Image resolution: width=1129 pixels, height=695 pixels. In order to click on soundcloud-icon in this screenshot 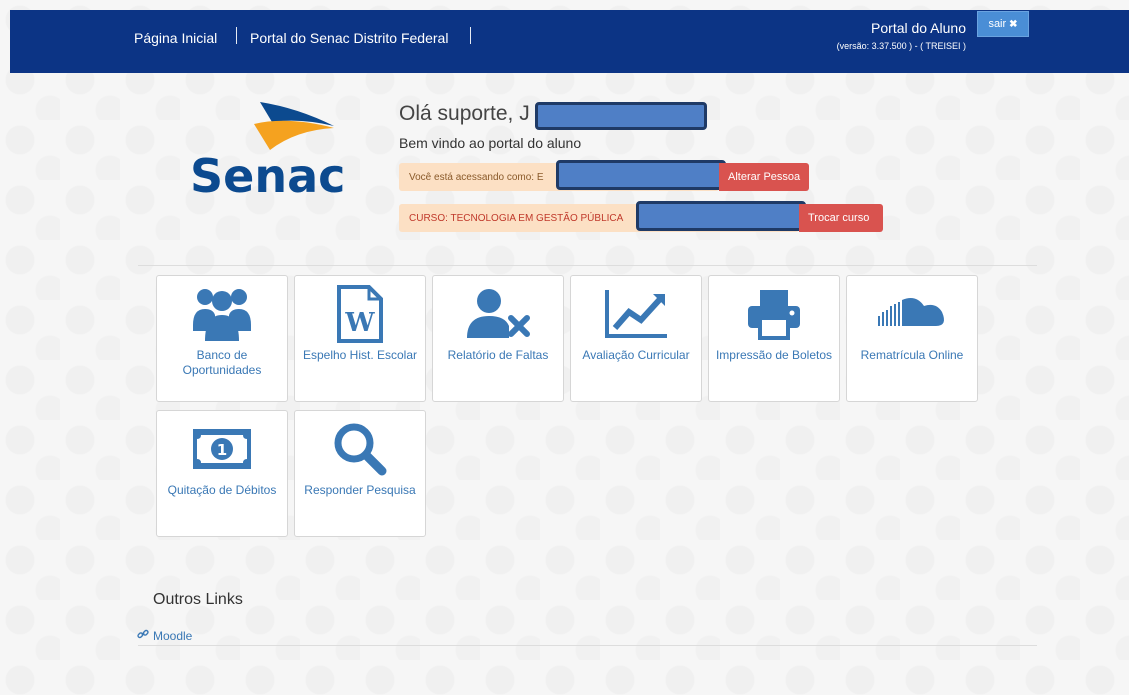, I will do `click(912, 314)`.